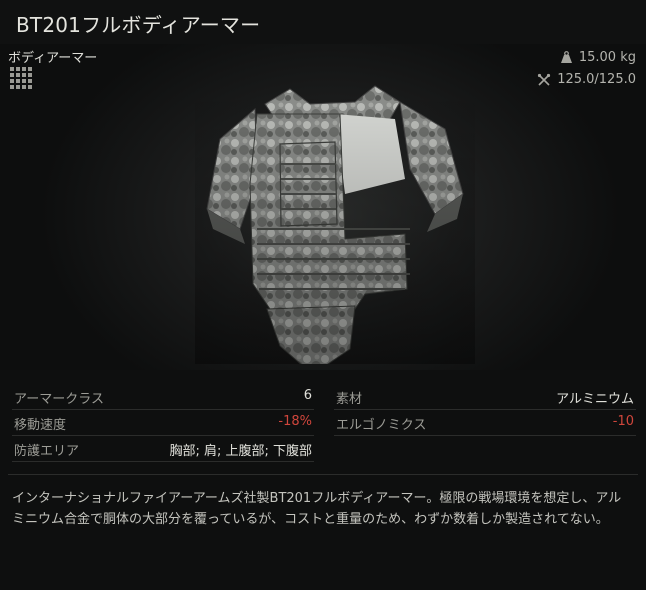  What do you see at coordinates (485, 423) in the screenshot?
I see `prop-ergonomics: エルゴノミクス -10` at bounding box center [485, 423].